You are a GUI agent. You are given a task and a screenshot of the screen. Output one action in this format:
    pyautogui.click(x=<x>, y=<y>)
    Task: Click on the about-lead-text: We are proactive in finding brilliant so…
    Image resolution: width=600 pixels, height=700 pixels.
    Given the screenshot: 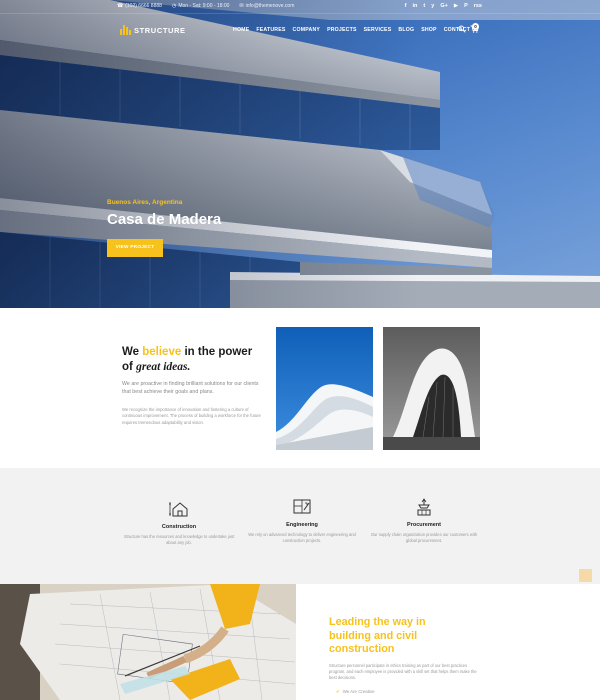 What is the action you would take?
    pyautogui.click(x=190, y=388)
    